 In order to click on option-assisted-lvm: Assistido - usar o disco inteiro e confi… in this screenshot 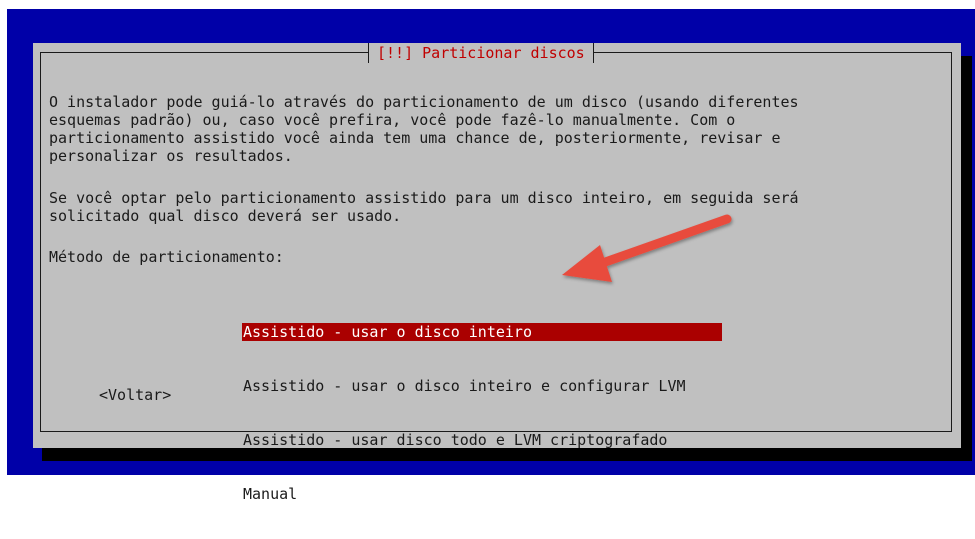, I will do `click(482, 386)`.